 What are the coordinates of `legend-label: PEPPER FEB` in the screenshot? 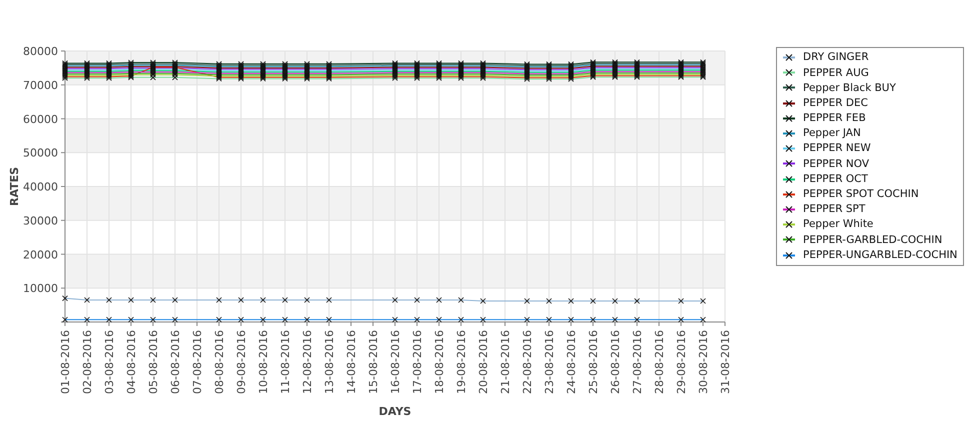 It's located at (834, 118).